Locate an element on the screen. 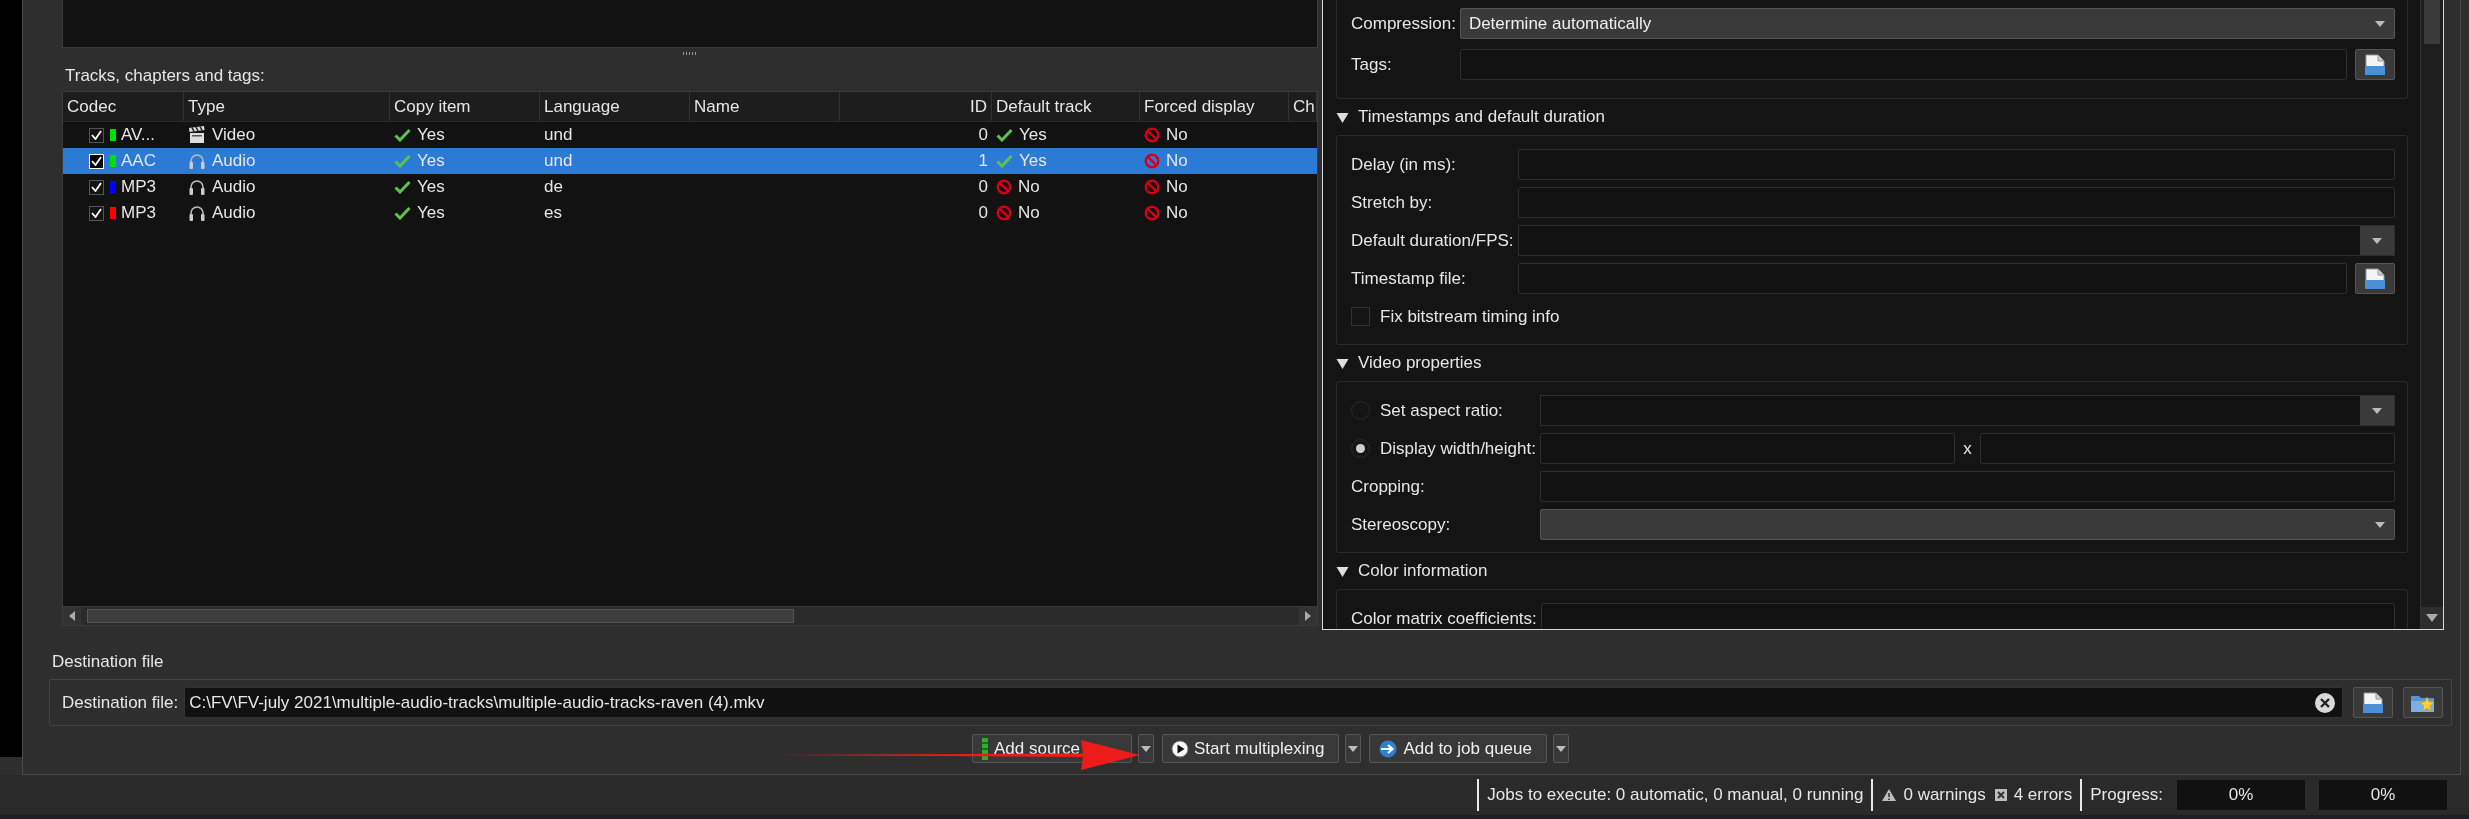 Image resolution: width=2469 pixels, height=819 pixels. warnings-count: 0 warnings is located at coordinates (1944, 795).